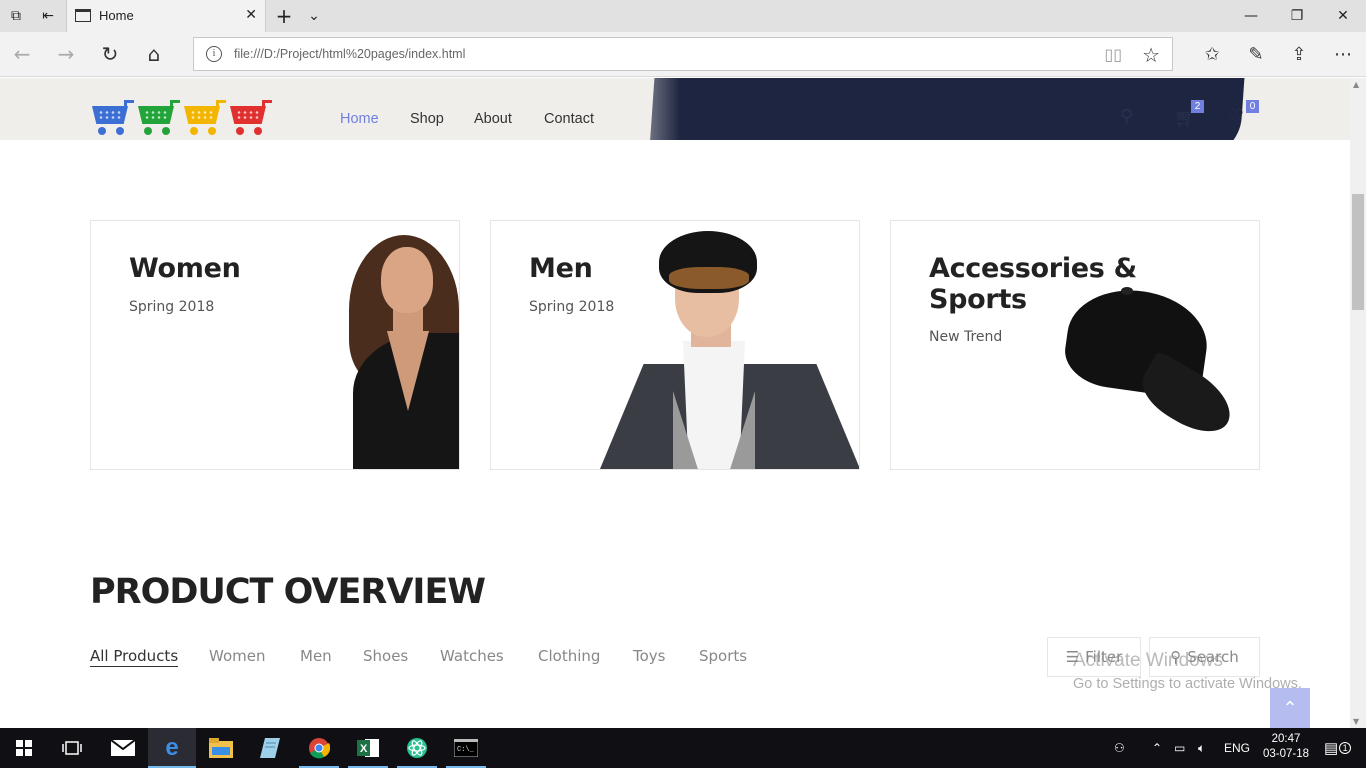 This screenshot has height=768, width=1366. What do you see at coordinates (154, 54) in the screenshot?
I see `home-icon: ⌂` at bounding box center [154, 54].